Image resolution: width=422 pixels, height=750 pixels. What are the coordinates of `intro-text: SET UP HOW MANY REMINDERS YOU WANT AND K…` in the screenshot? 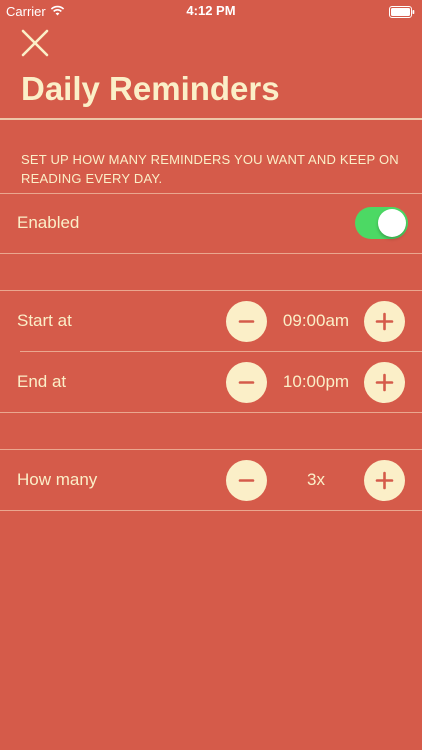 It's located at (210, 169).